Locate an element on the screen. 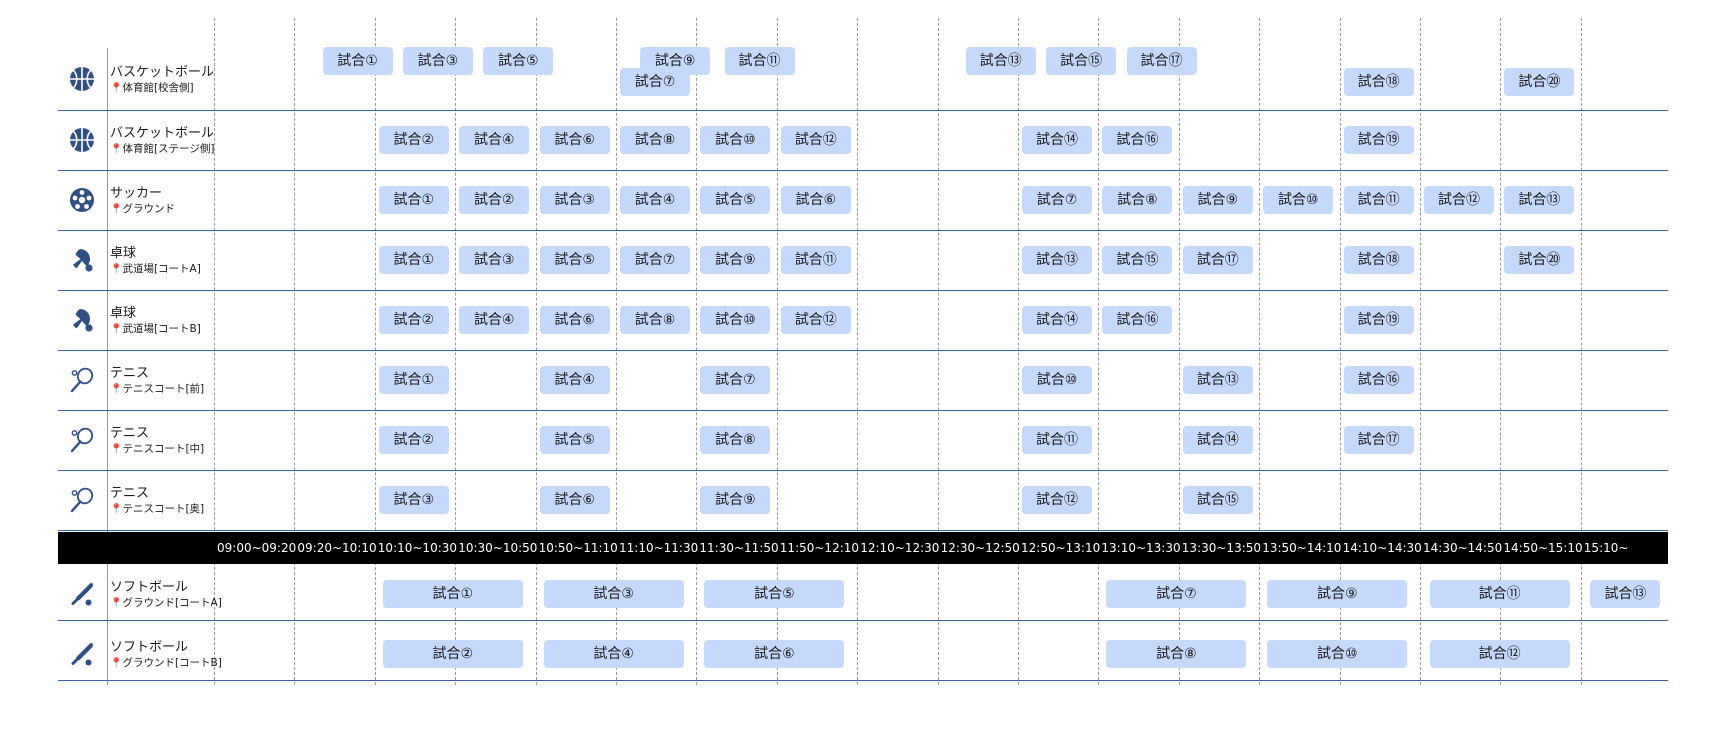 Image resolution: width=1714 pixels, height=729 pixels. venue-name: グラウンド[コートA] is located at coordinates (172, 603).